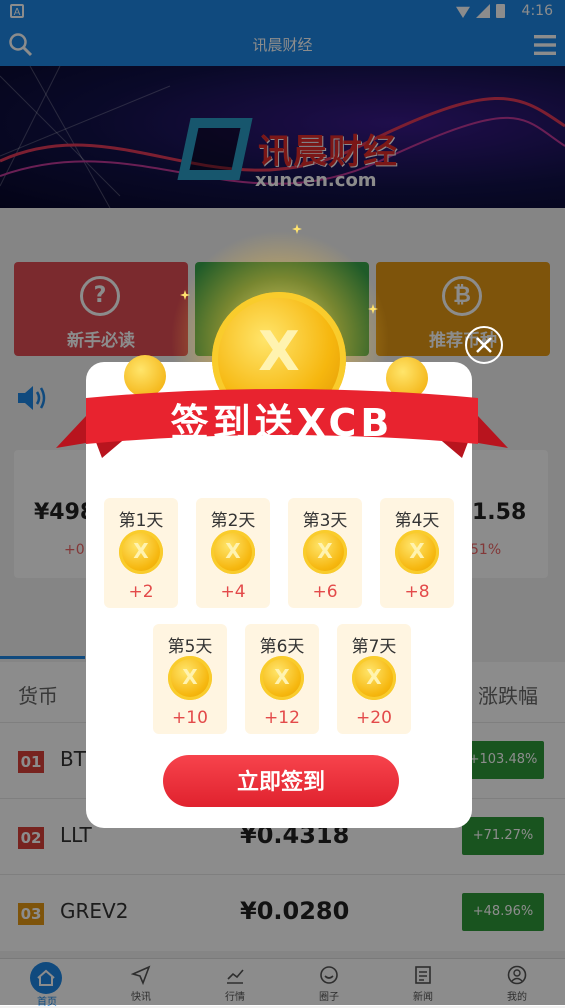  I want to click on day-label: 第2天, so click(233, 521).